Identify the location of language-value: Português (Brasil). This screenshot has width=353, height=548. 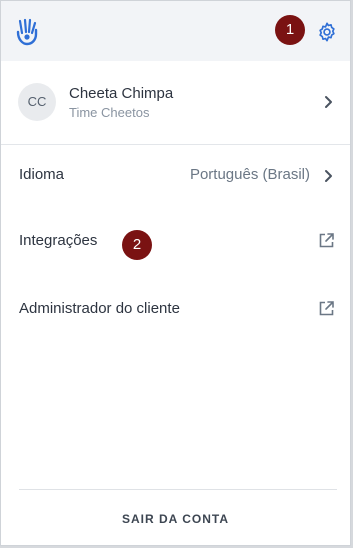
(249, 174).